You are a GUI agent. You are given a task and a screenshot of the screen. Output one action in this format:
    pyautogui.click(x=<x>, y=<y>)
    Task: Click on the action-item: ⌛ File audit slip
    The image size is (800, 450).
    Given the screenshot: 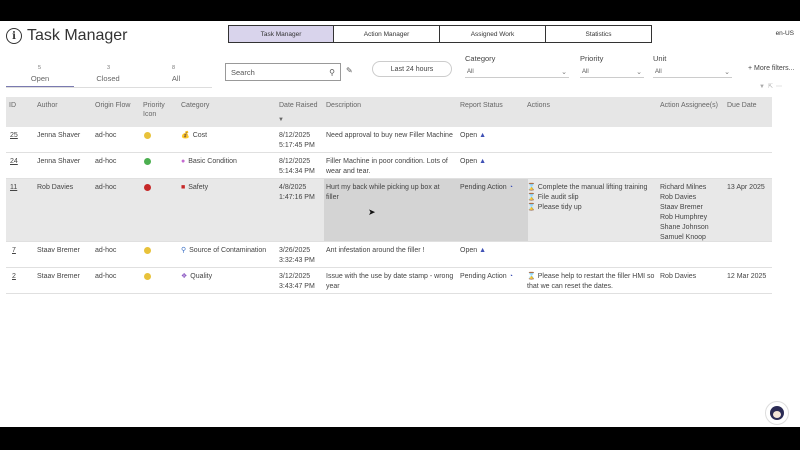 What is the action you would take?
    pyautogui.click(x=553, y=197)
    